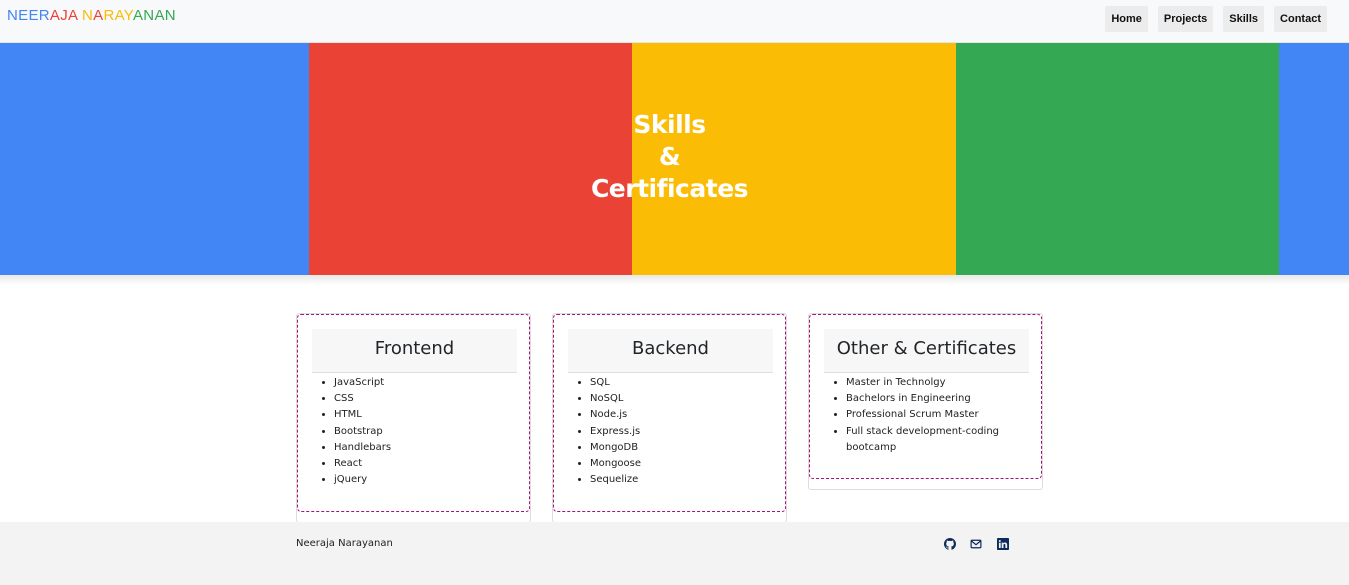  Describe the element at coordinates (935, 415) in the screenshot. I see `list-item: Professional Scrum Master` at that location.